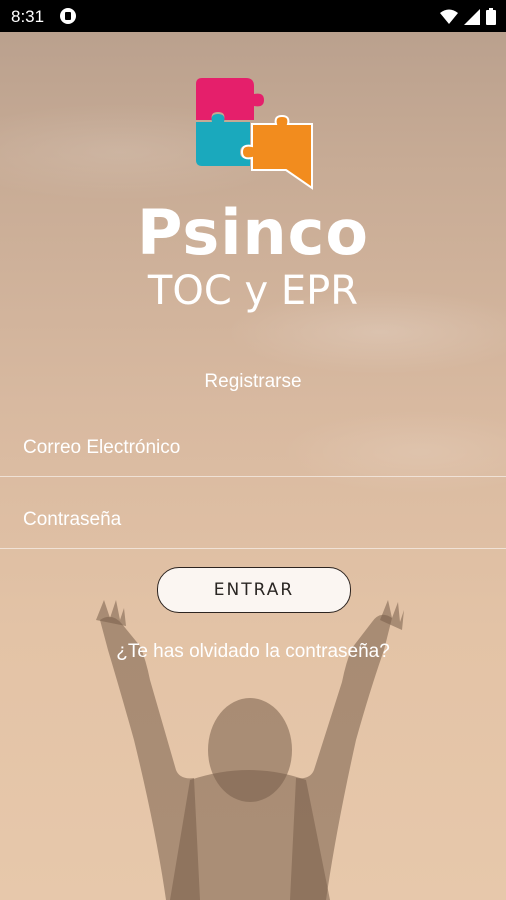 The height and width of the screenshot is (900, 506). What do you see at coordinates (472, 16) in the screenshot?
I see `signal-icon` at bounding box center [472, 16].